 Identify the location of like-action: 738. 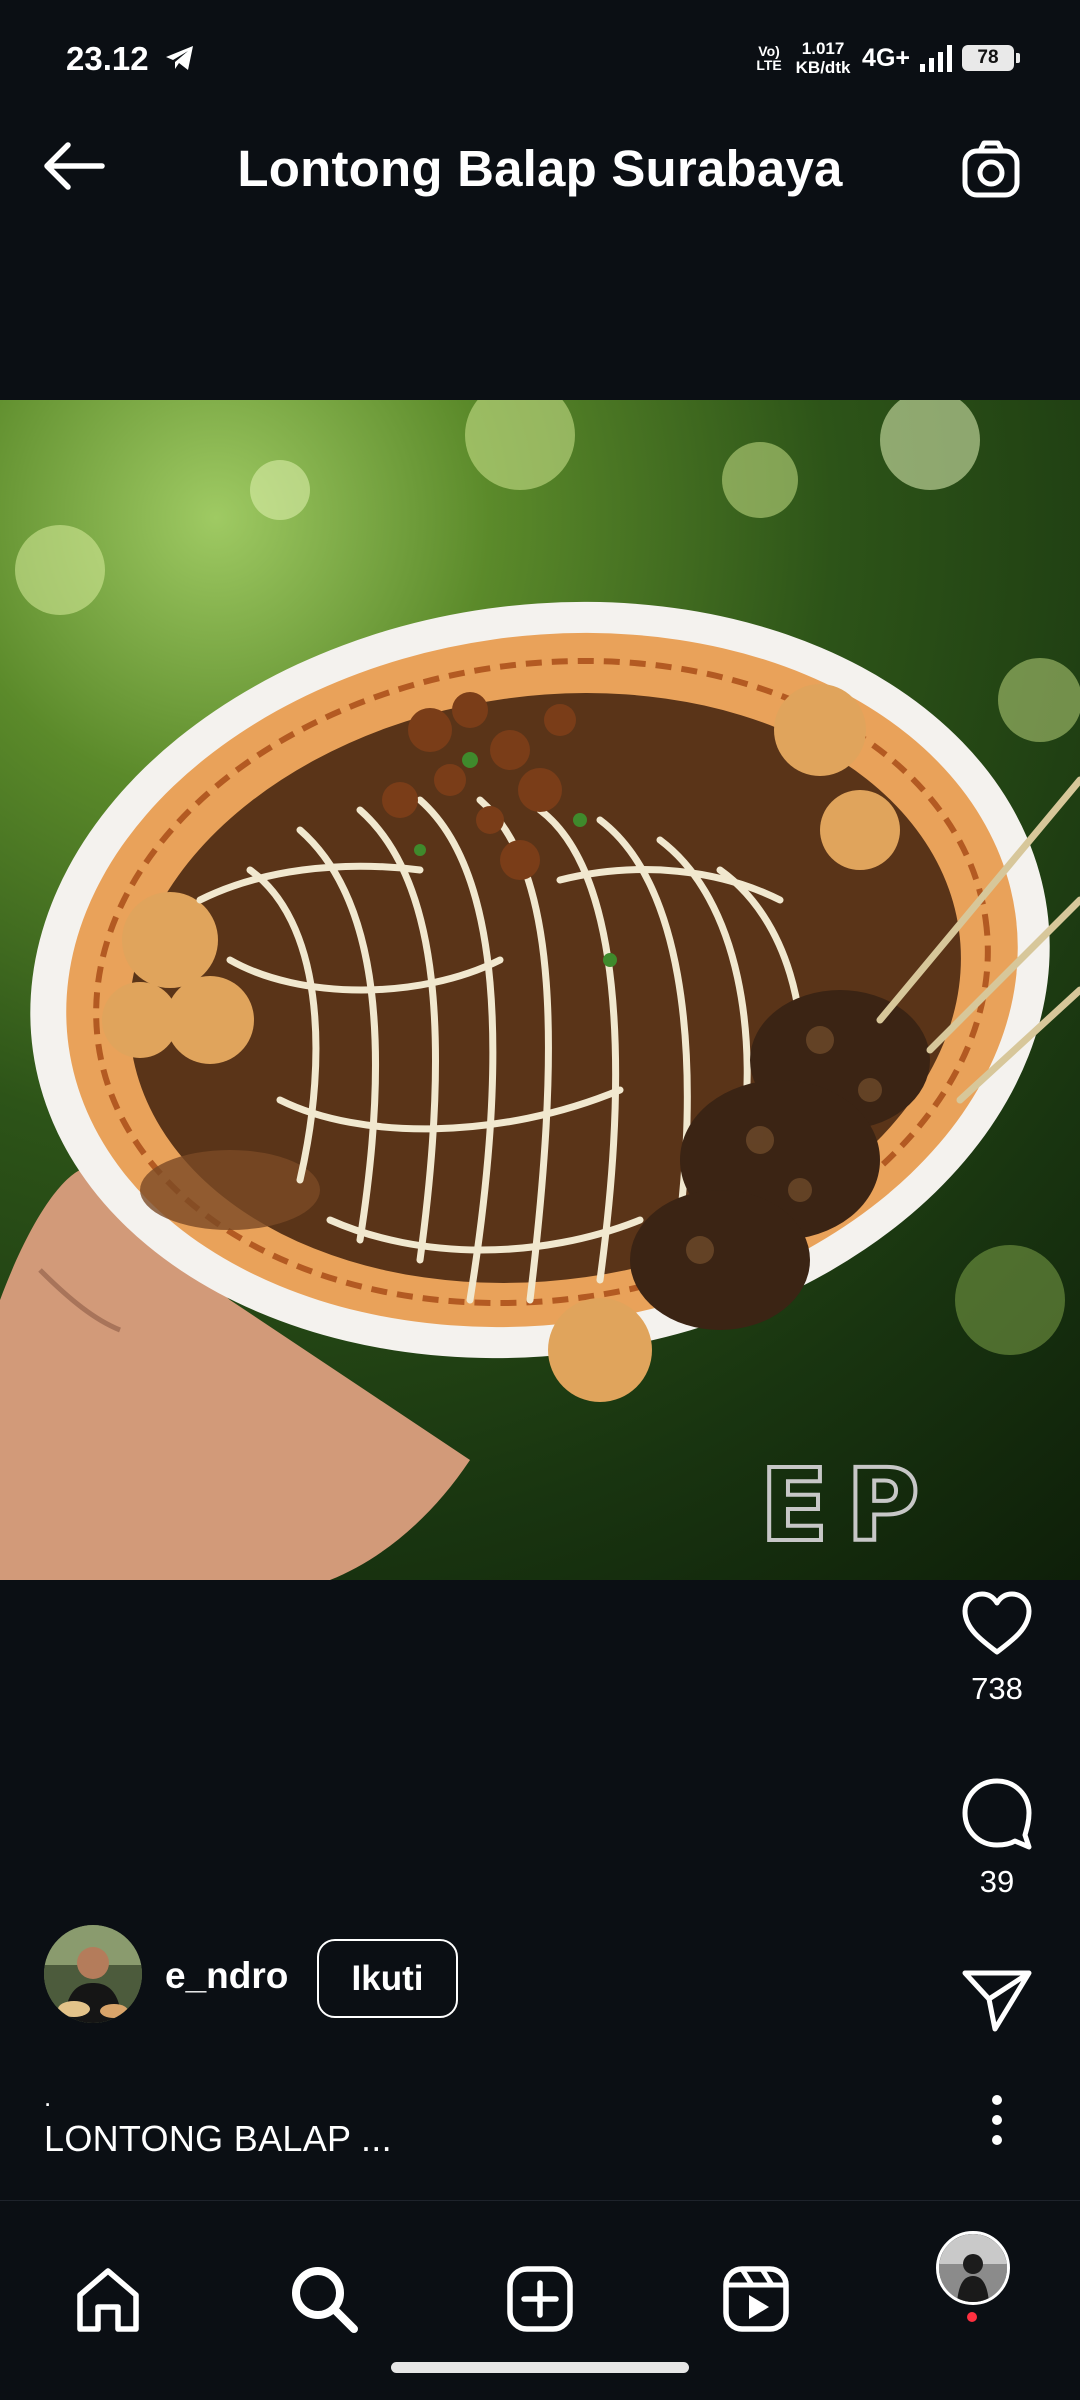
(997, 1647).